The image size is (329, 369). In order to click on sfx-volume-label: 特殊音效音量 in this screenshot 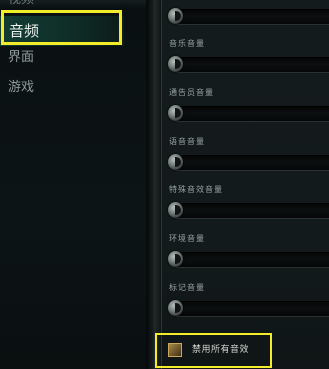, I will do `click(196, 189)`.